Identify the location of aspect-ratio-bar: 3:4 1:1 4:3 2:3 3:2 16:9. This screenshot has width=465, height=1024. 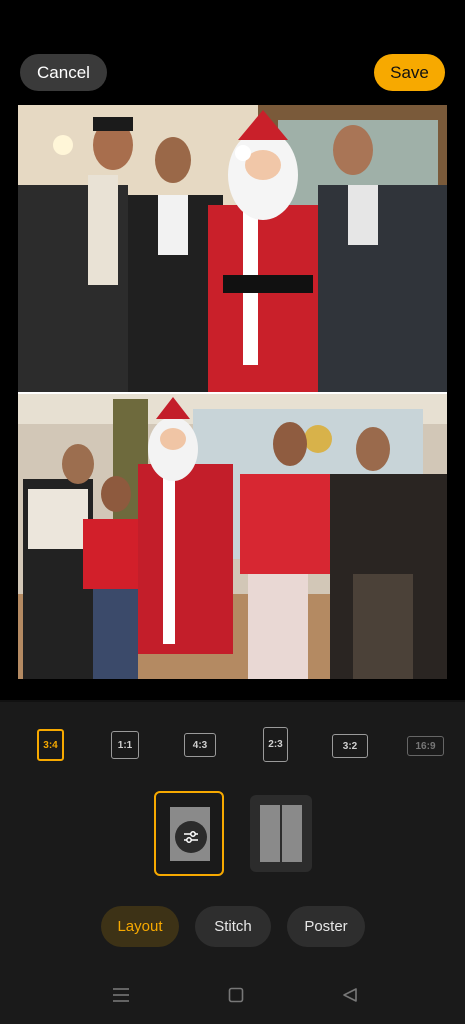
(232, 745).